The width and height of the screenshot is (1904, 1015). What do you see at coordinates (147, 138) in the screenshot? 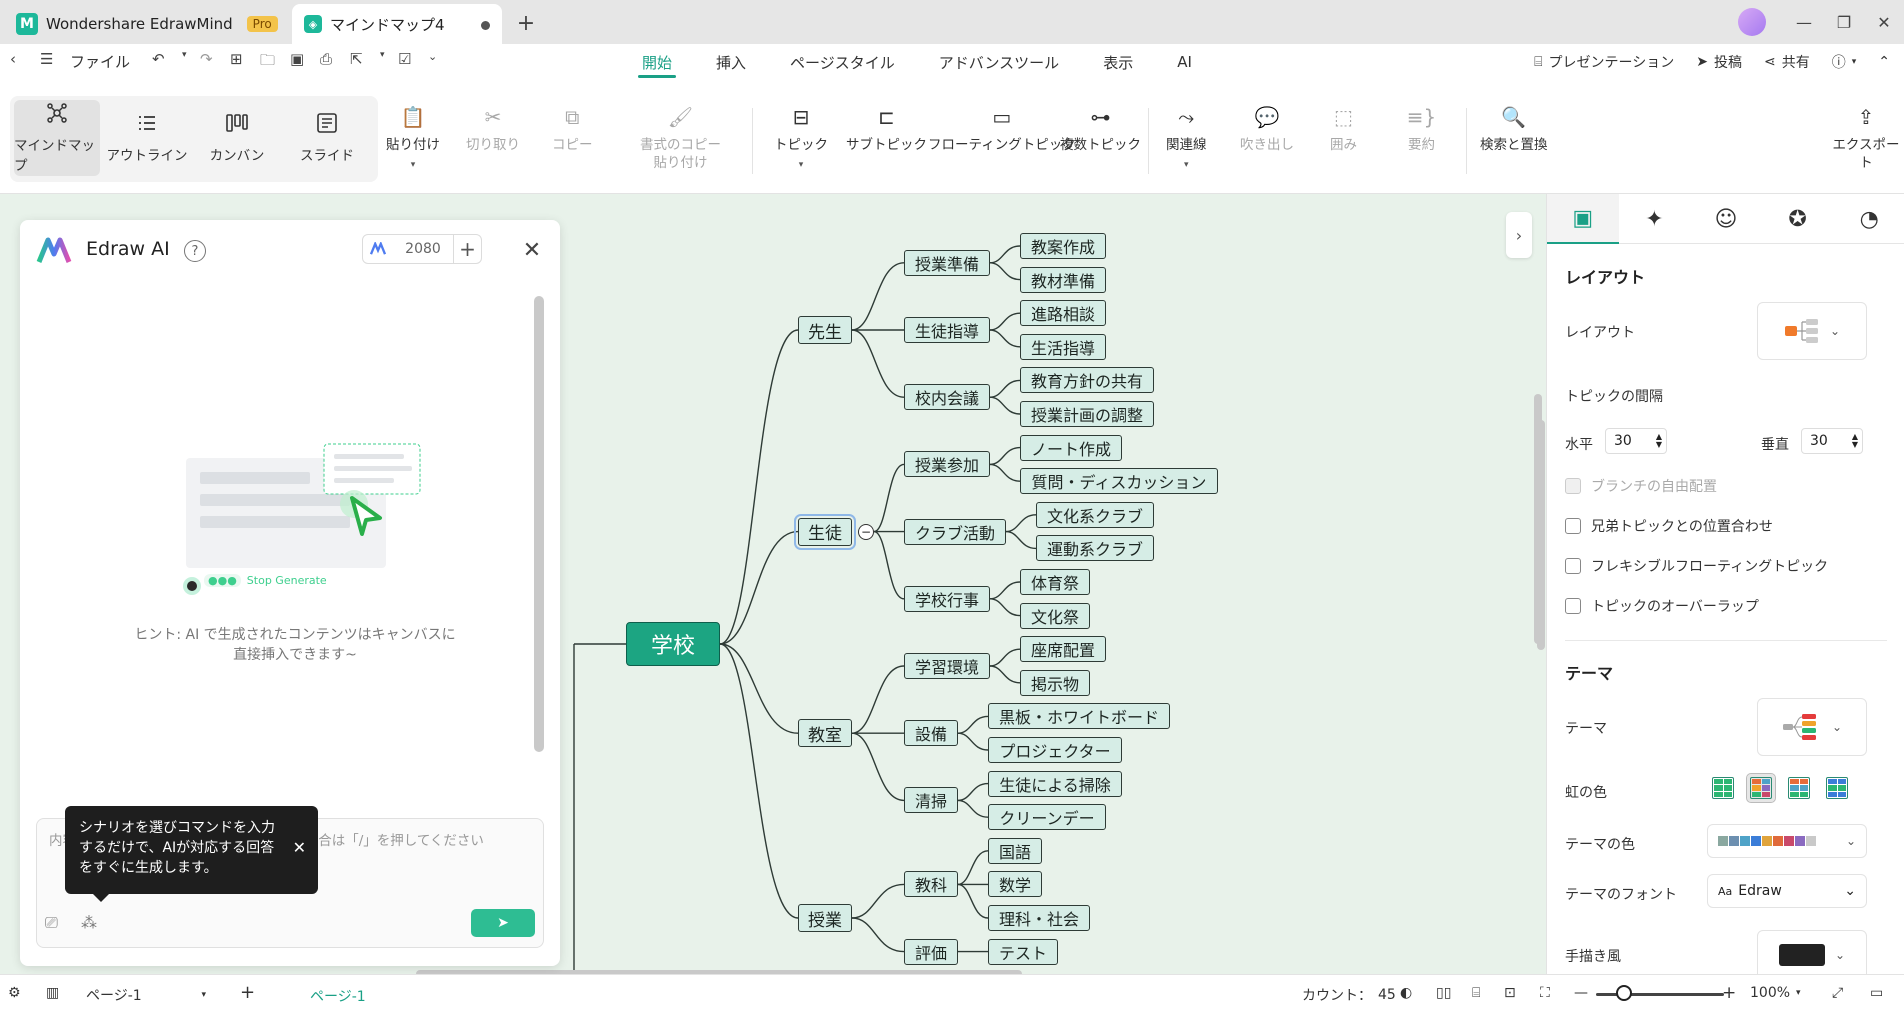
I see `view-outline-button: アウトライン` at bounding box center [147, 138].